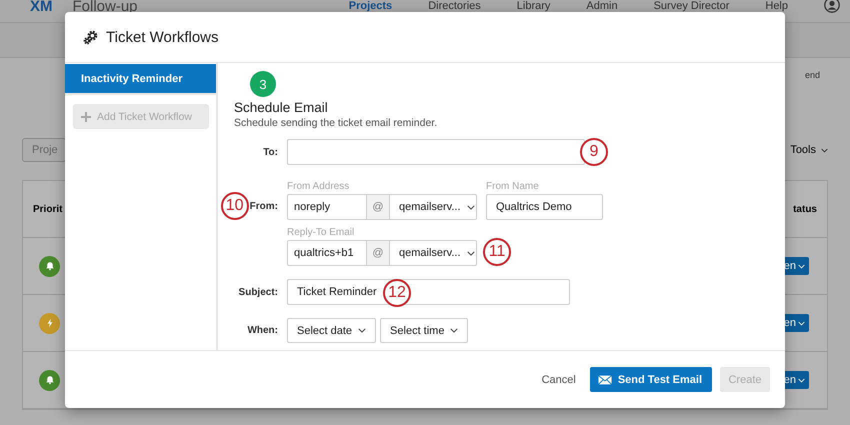 Image resolution: width=850 pixels, height=425 pixels. Describe the element at coordinates (336, 123) in the screenshot. I see `section-description: Schedule sending the ticket email reminder.` at that location.